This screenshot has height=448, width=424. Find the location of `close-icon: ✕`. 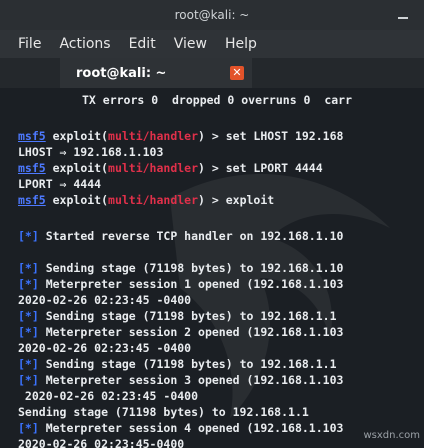

close-icon: ✕ is located at coordinates (237, 73).